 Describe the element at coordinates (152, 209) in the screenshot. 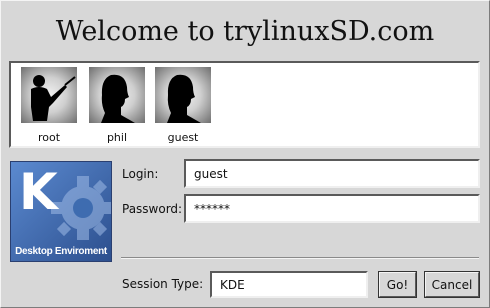

I see `password-label: Password:` at that location.